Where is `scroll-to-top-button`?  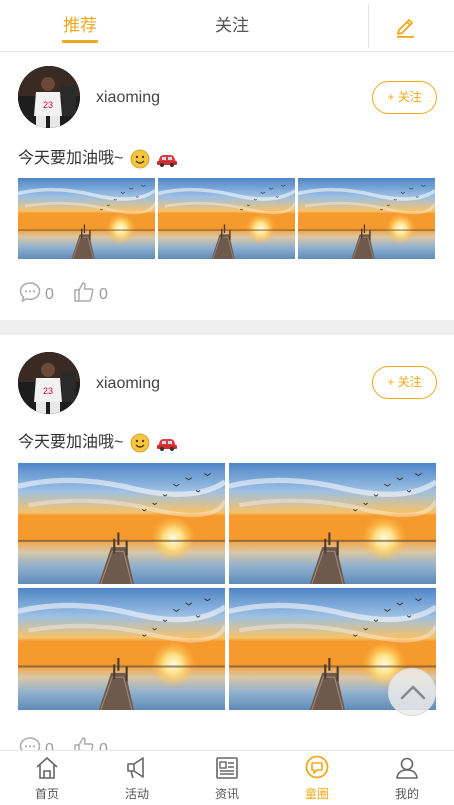 scroll-to-top-button is located at coordinates (412, 692).